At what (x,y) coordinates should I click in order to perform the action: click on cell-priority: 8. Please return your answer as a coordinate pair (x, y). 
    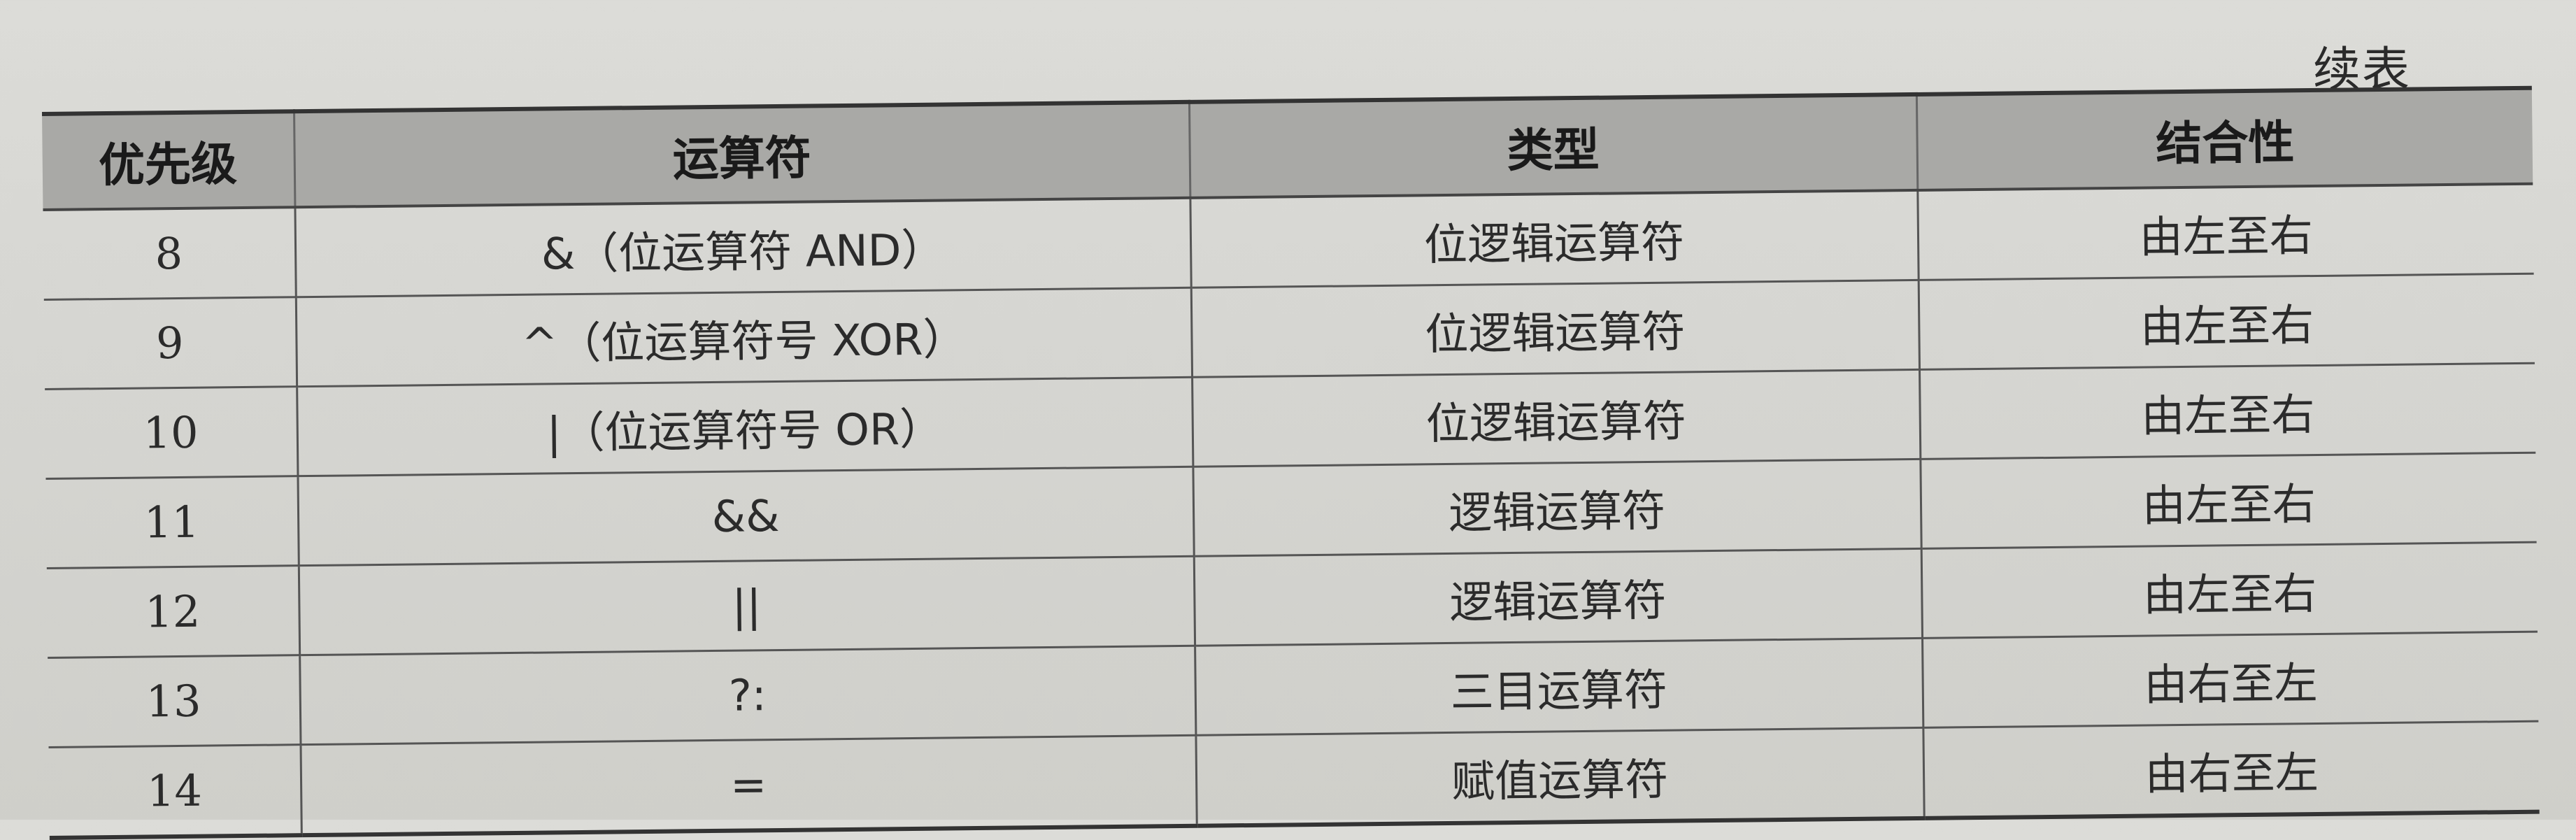
    Looking at the image, I should click on (169, 253).